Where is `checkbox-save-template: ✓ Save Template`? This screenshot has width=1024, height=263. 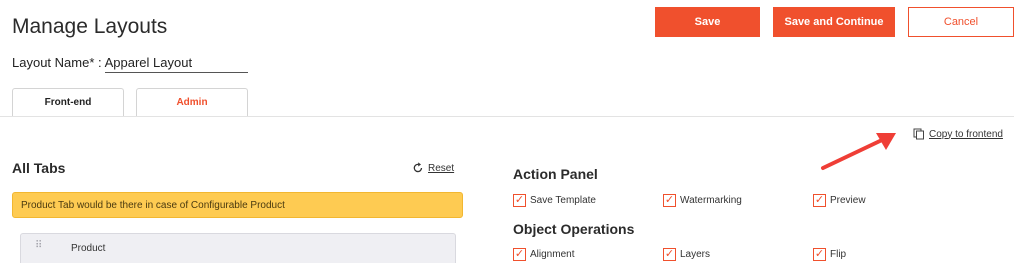 checkbox-save-template: ✓ Save Template is located at coordinates (554, 200).